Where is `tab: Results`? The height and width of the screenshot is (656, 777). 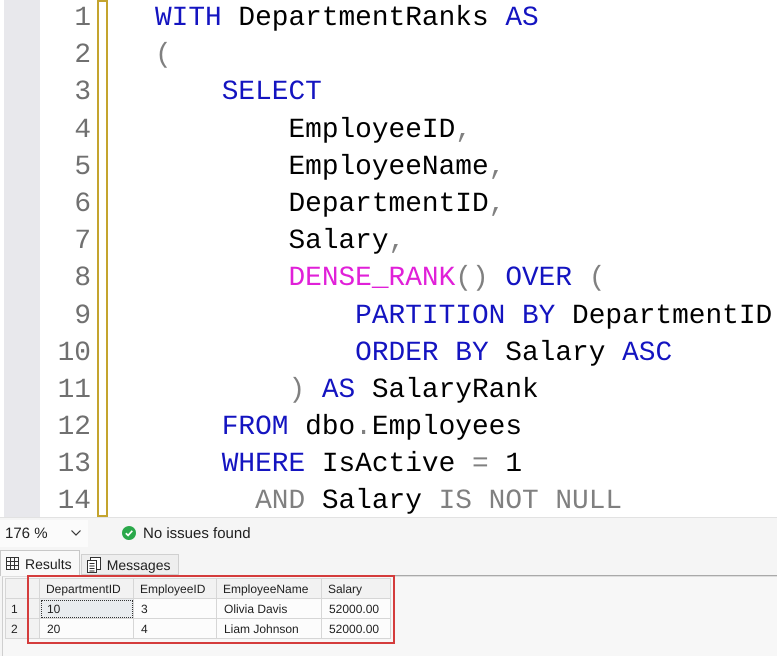 tab: Results is located at coordinates (40, 563).